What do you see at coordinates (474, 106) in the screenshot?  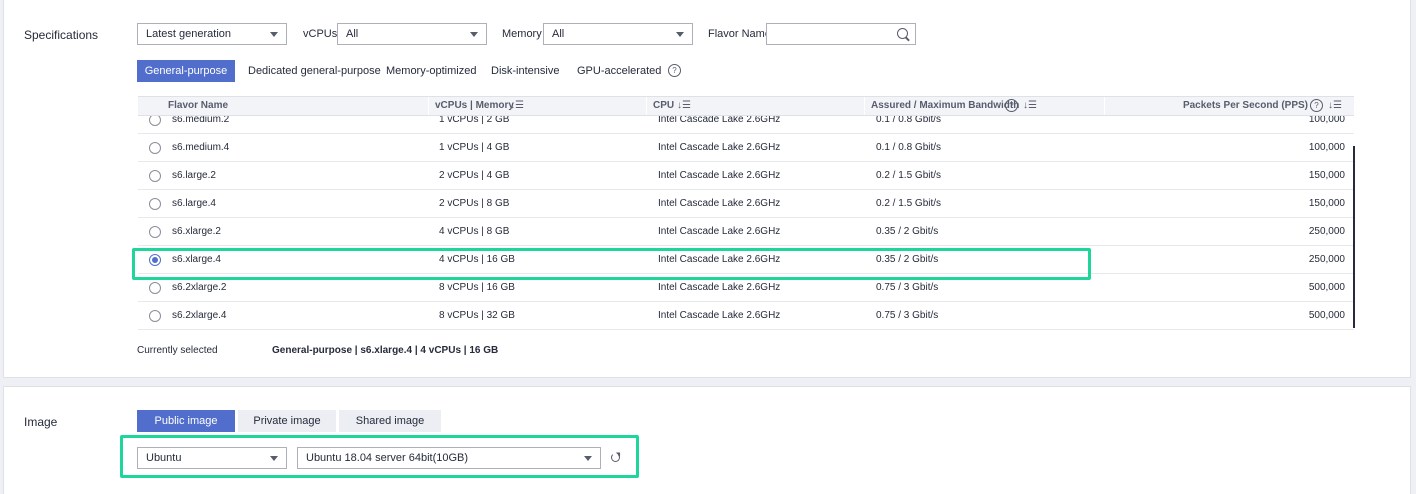 I see `header-vcpus-memory: vCPUs | Memory` at bounding box center [474, 106].